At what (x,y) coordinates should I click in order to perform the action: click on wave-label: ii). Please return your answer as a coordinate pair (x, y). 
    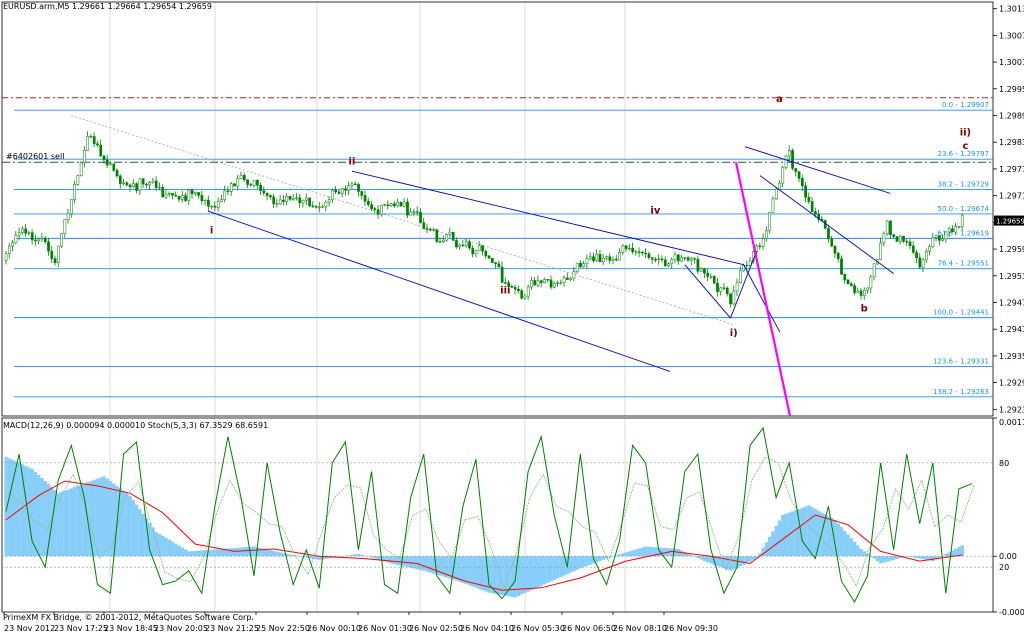
    Looking at the image, I should click on (965, 133).